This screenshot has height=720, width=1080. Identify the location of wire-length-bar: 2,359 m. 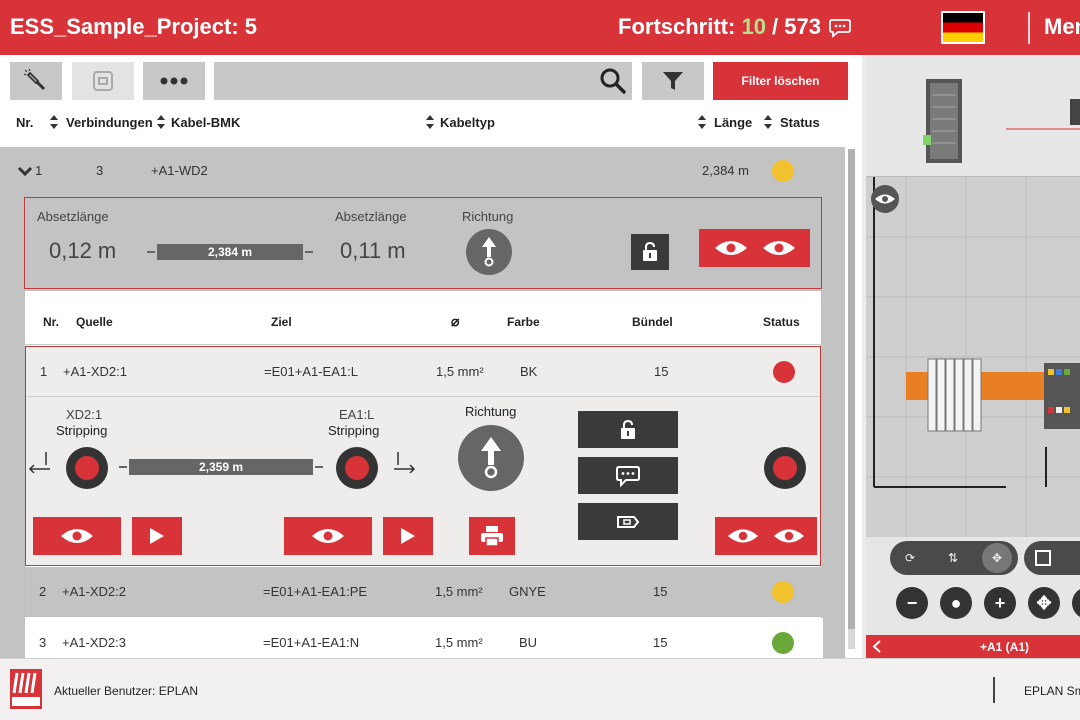
(221, 467).